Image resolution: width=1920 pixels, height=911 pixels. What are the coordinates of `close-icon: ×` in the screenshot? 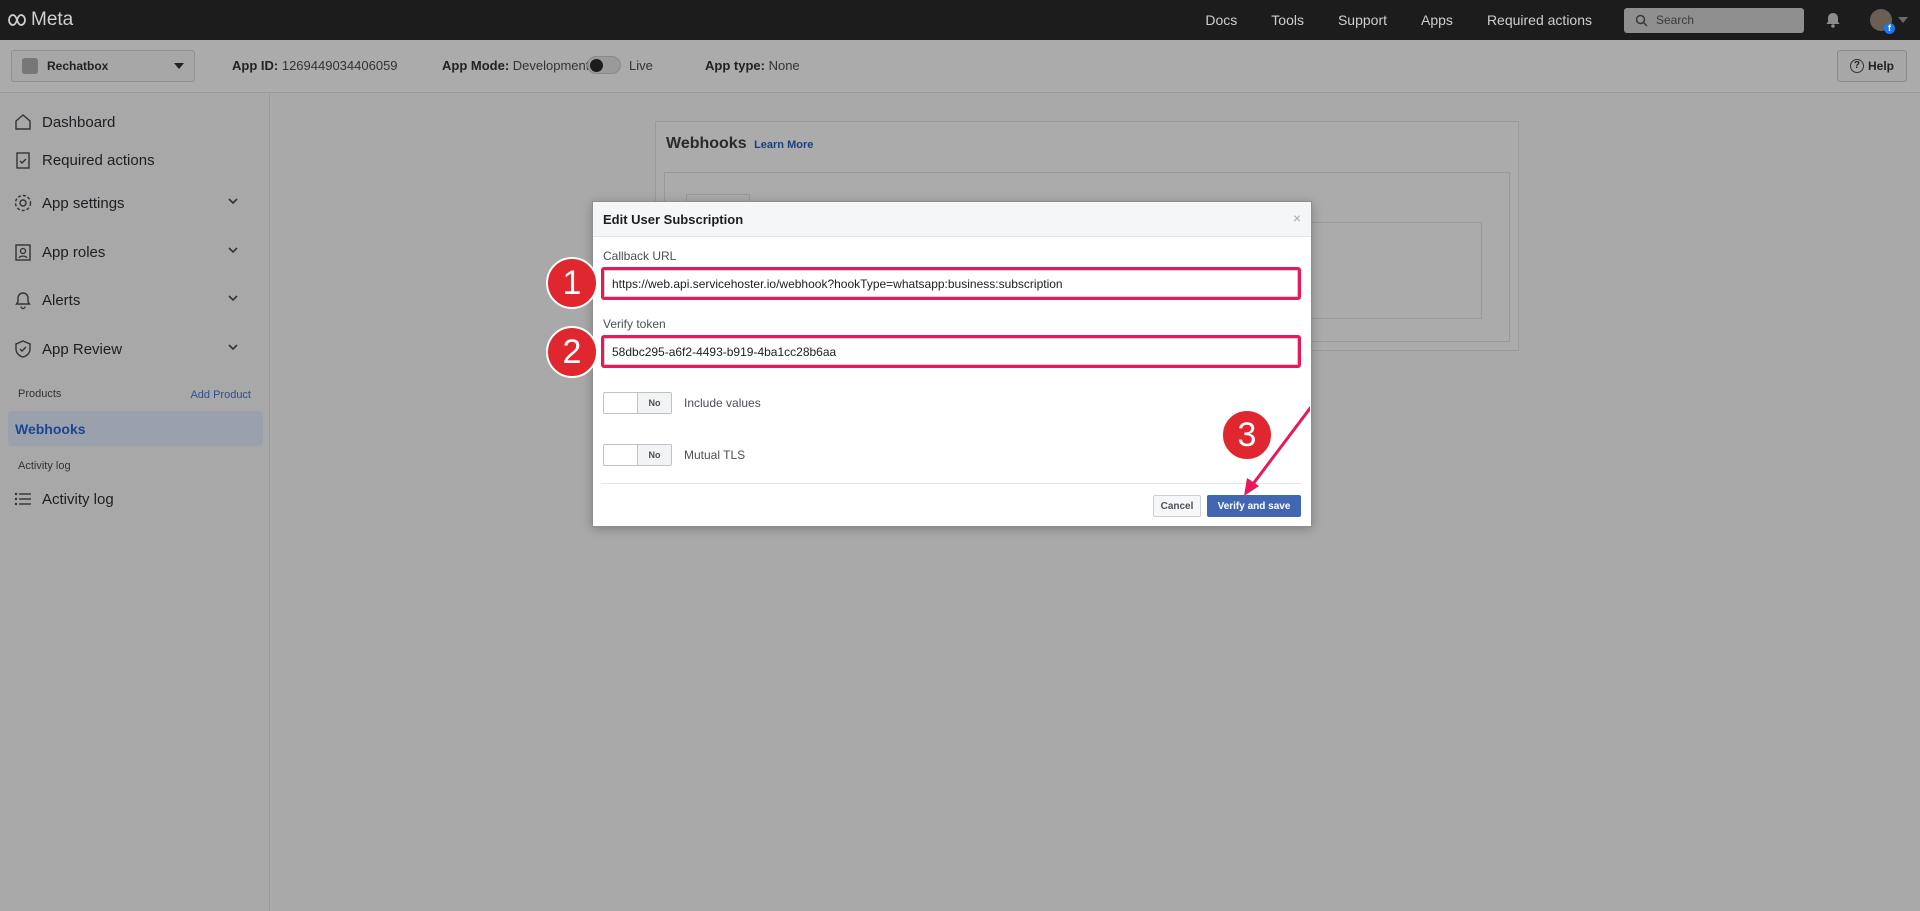 It's located at (1297, 218).